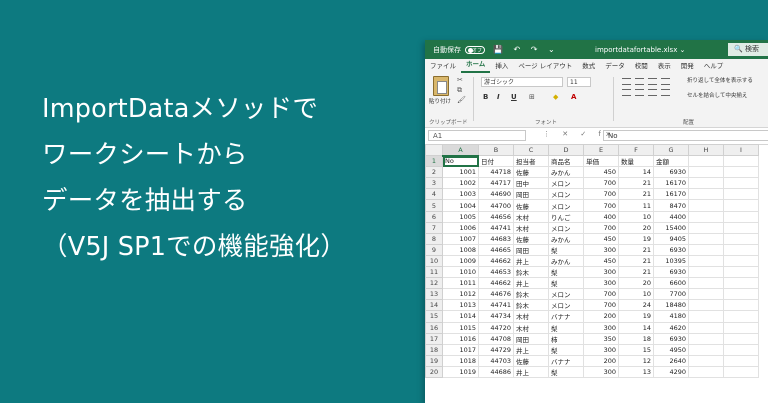 The image size is (768, 403). I want to click on row-header: 15, so click(434, 316).